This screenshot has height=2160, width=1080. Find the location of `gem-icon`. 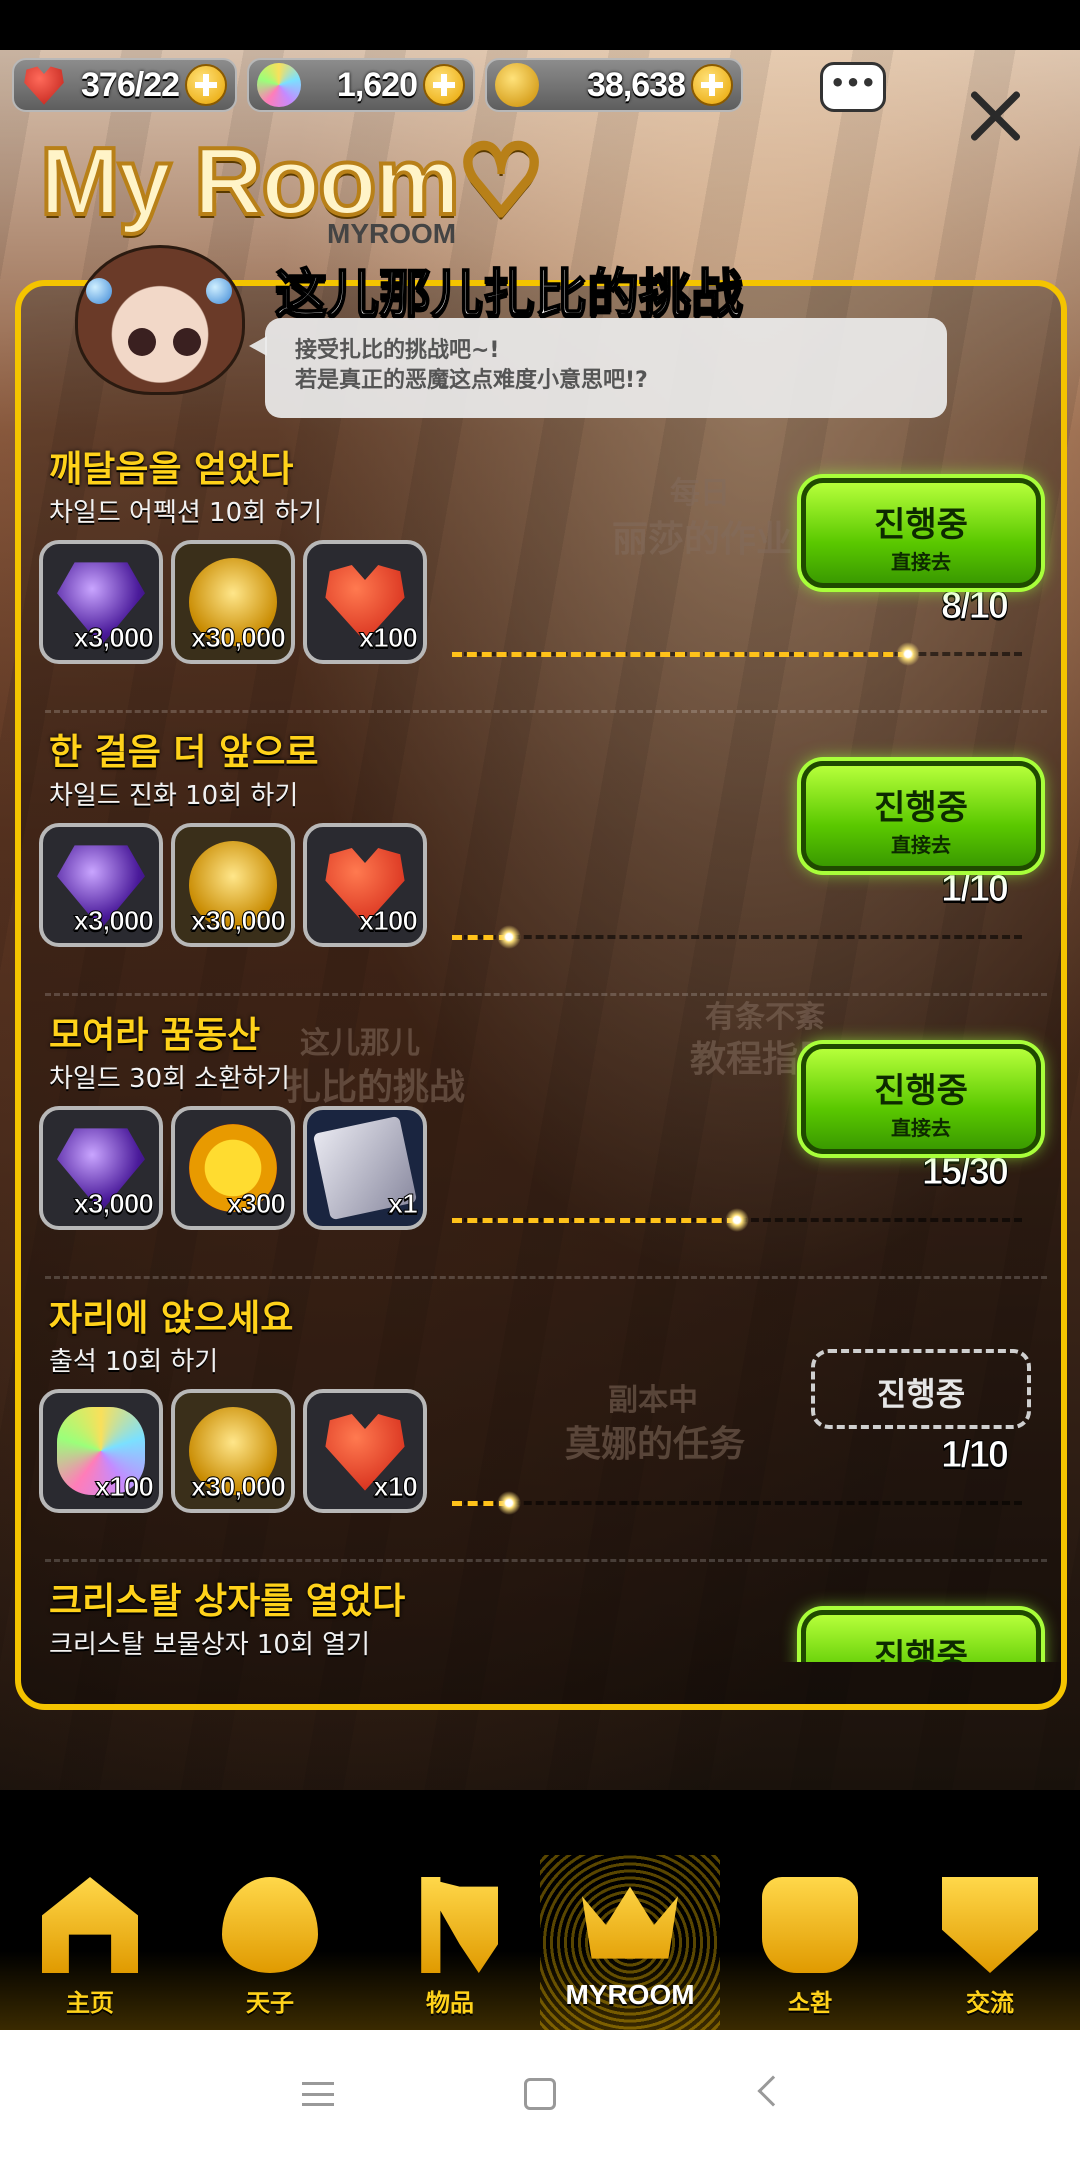

gem-icon is located at coordinates (279, 85).